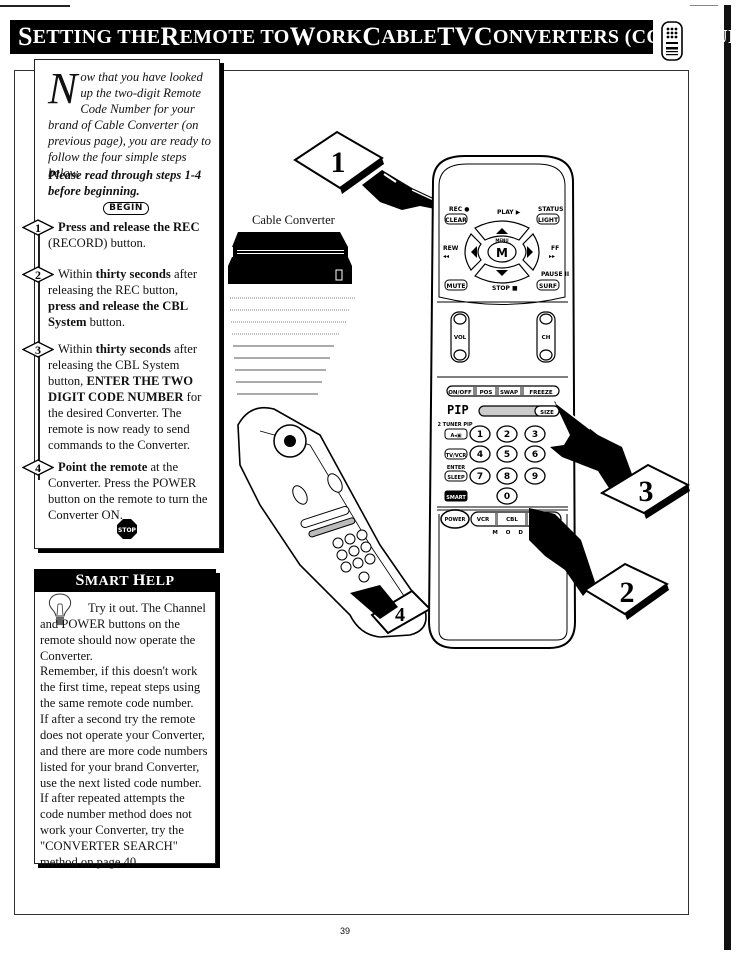  I want to click on digit-label: 7, so click(480, 477).